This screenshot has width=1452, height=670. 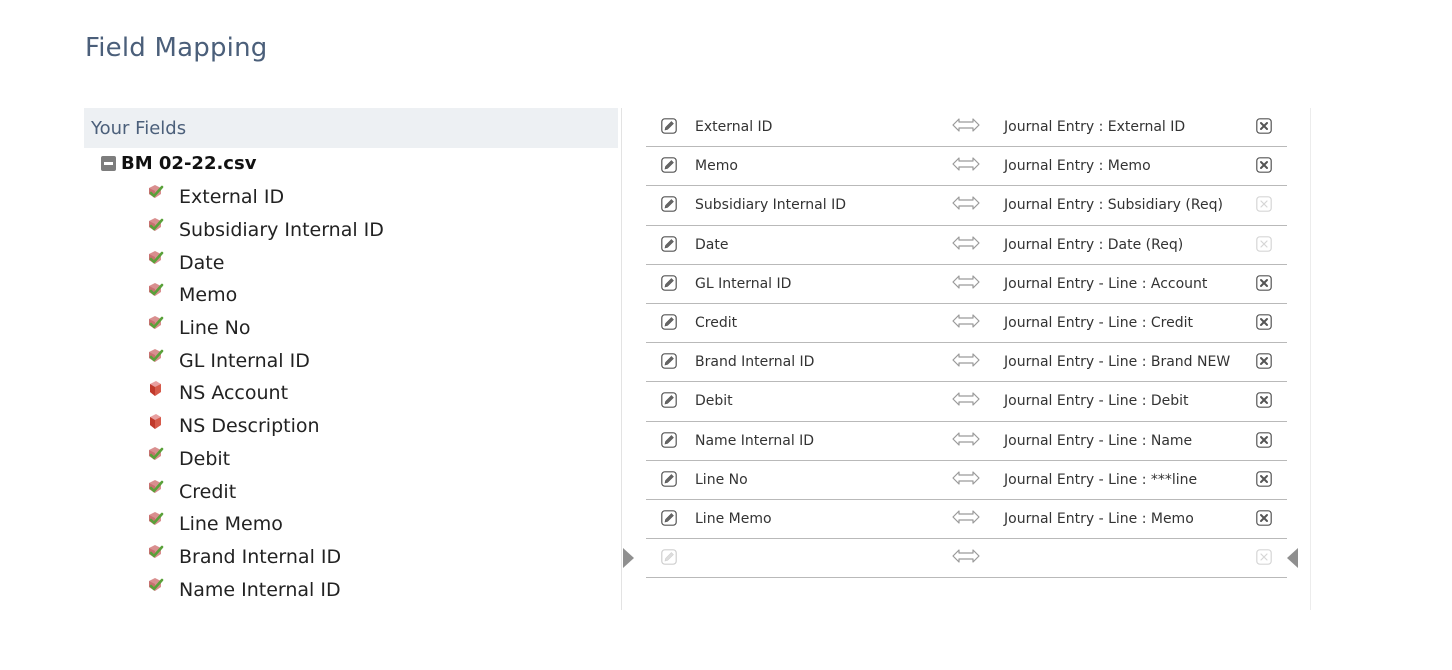 I want to click on field-item: Name Internal ID, so click(x=265, y=589).